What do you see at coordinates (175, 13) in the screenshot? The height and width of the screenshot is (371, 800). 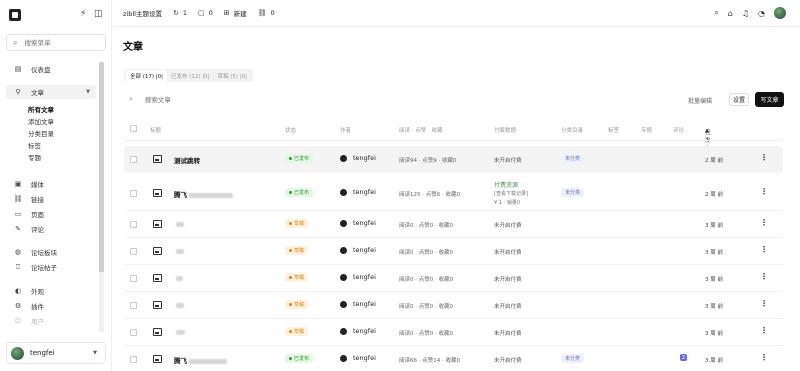 I see `refresh-icon: ↻` at bounding box center [175, 13].